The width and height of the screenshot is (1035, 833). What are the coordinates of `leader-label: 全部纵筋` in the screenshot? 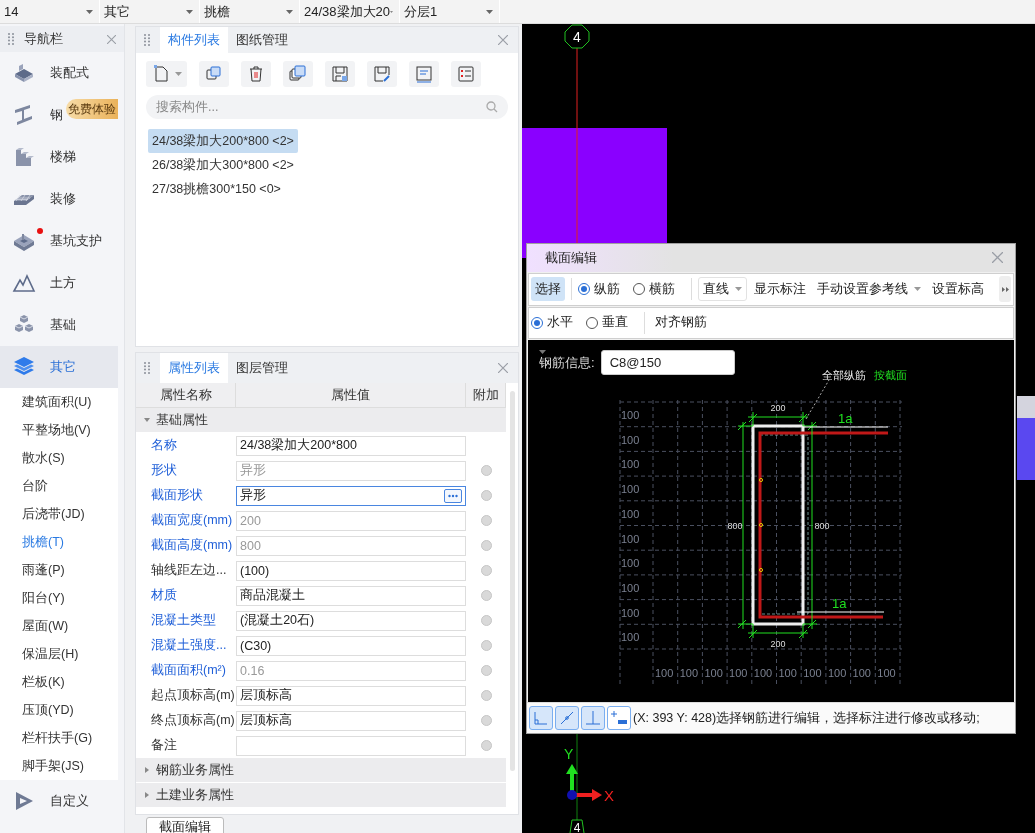 It's located at (844, 375).